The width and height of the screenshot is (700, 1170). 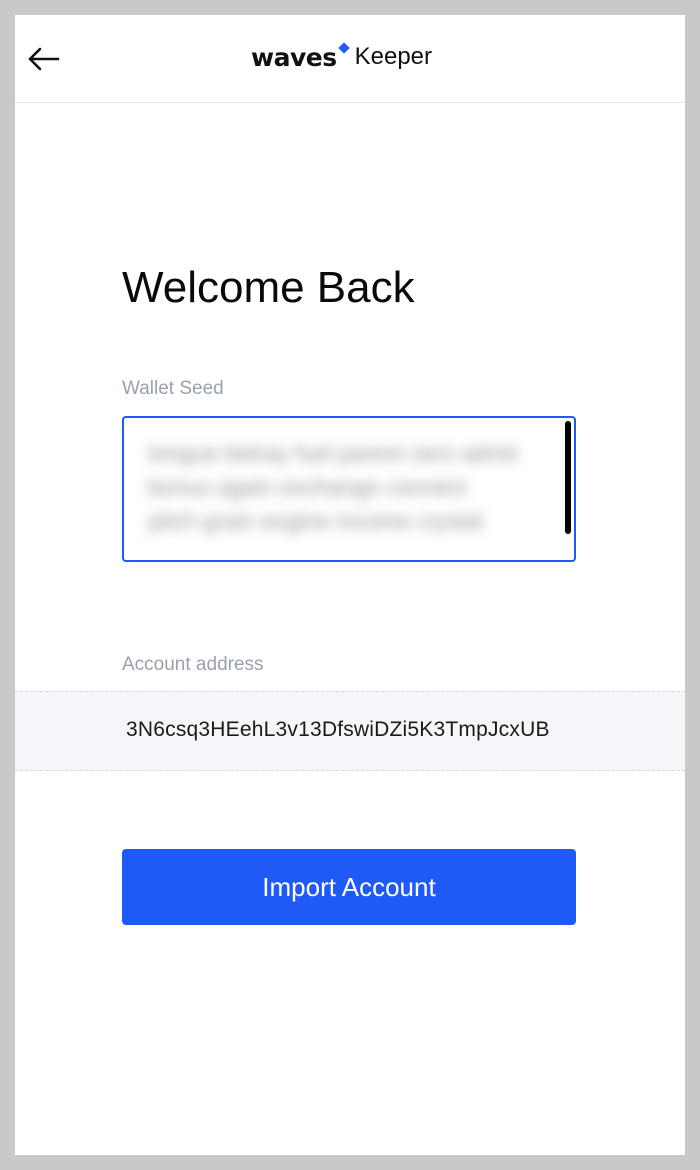 What do you see at coordinates (341, 57) in the screenshot?
I see `waves-keeper-logo: waves Keeper` at bounding box center [341, 57].